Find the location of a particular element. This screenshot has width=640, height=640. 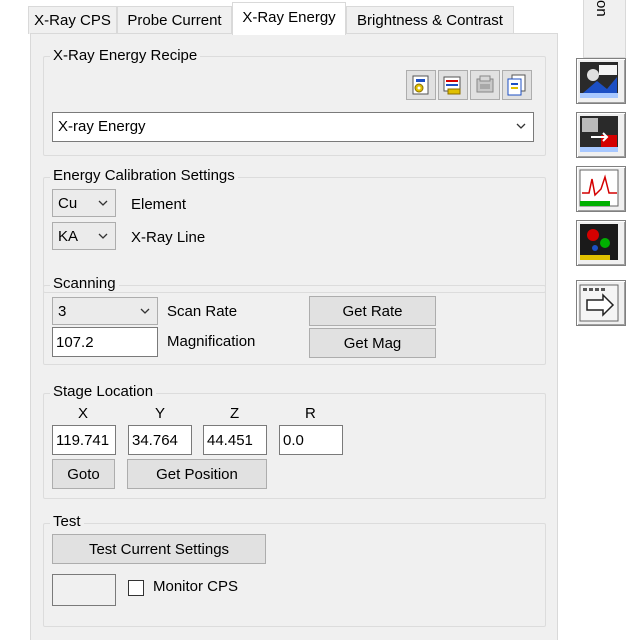

xray-line-label: X-Ray Line is located at coordinates (168, 237).